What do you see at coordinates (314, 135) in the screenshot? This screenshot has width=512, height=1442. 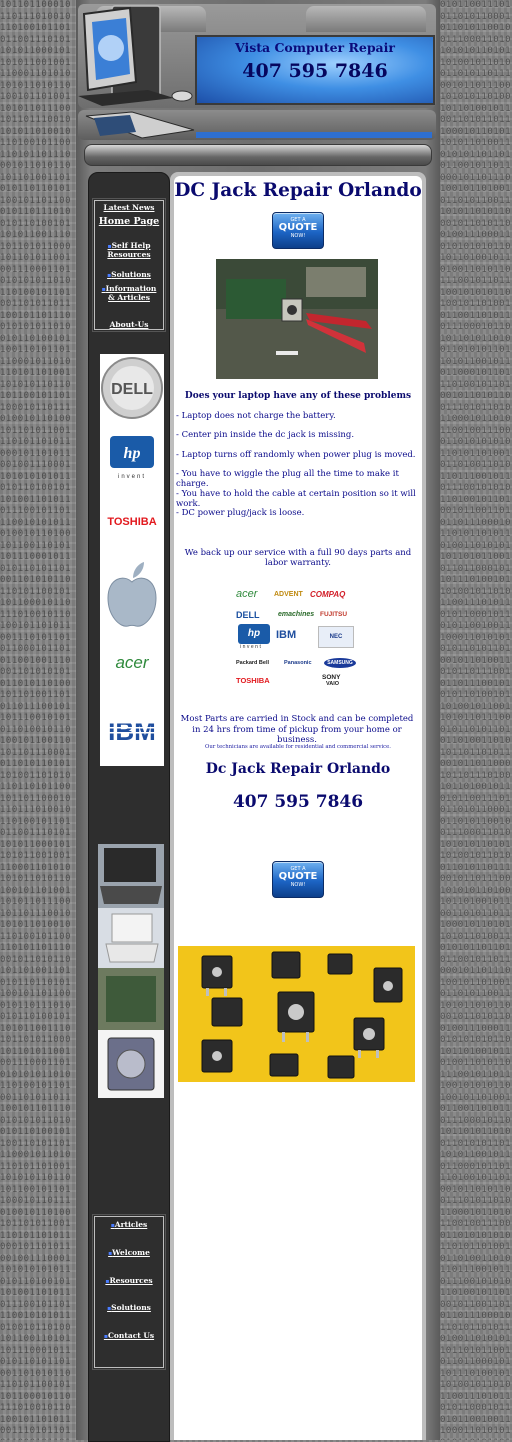 I see `header-accent-bar` at bounding box center [314, 135].